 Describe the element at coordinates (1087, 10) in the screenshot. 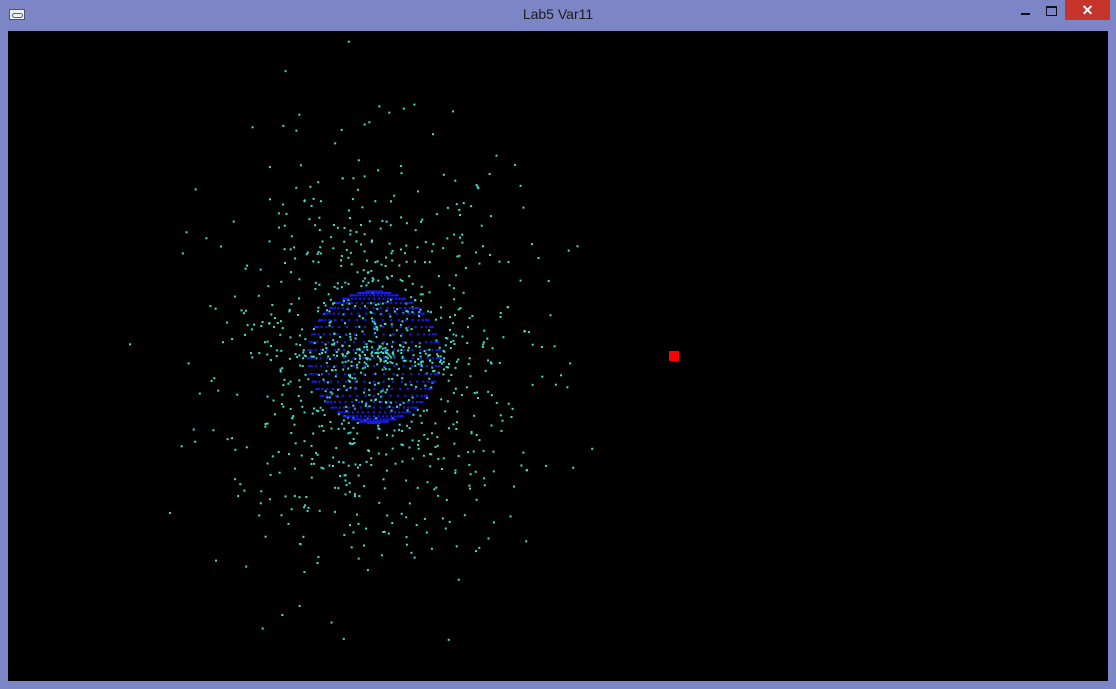

I see `close-button: ✕` at that location.